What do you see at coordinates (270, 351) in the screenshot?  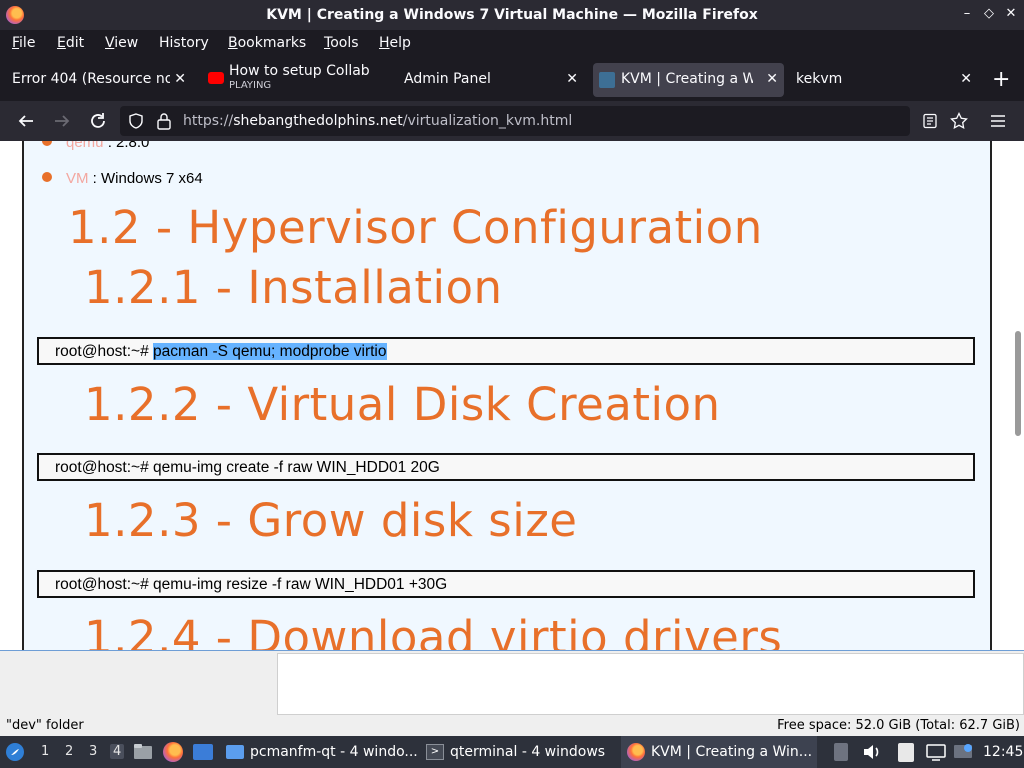 I see `selected-text: pacman -S qemu; modprobe virtio` at bounding box center [270, 351].